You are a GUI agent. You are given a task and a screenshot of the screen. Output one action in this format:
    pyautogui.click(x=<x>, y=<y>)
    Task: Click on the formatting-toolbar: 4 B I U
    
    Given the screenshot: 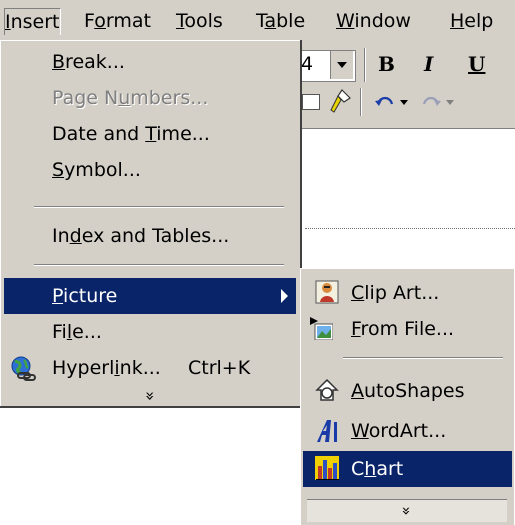 What is the action you would take?
    pyautogui.click(x=405, y=84)
    